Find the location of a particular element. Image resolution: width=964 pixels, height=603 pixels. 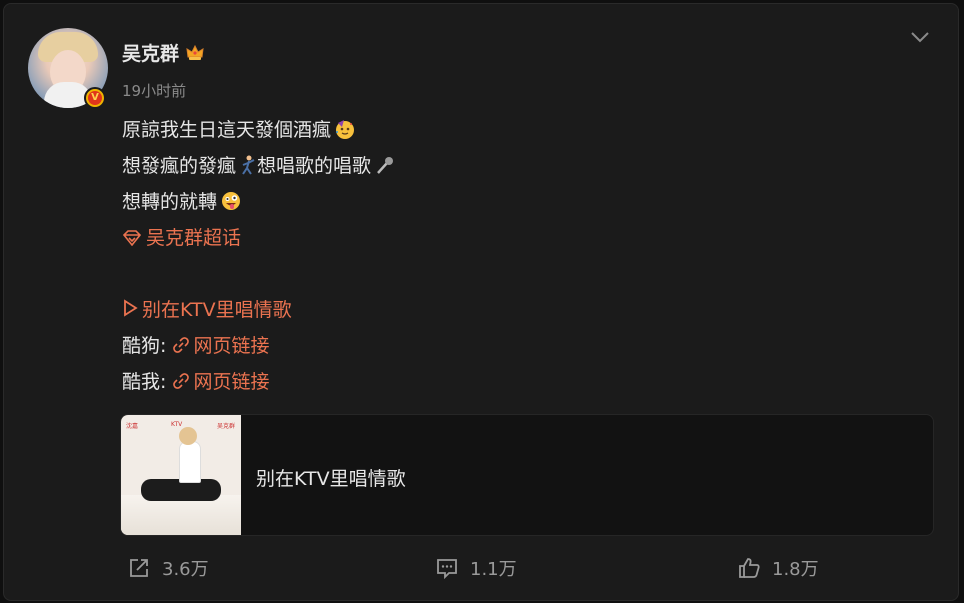

post-time: 19小时前 is located at coordinates (154, 90).